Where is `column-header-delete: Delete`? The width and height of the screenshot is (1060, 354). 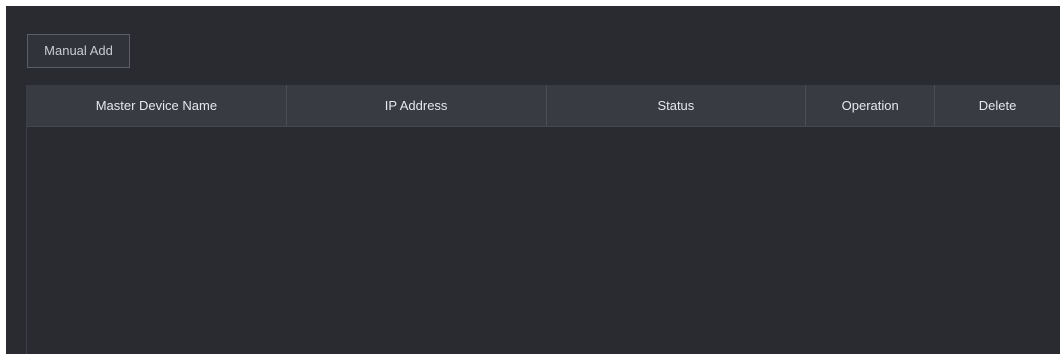 column-header-delete: Delete is located at coordinates (997, 105).